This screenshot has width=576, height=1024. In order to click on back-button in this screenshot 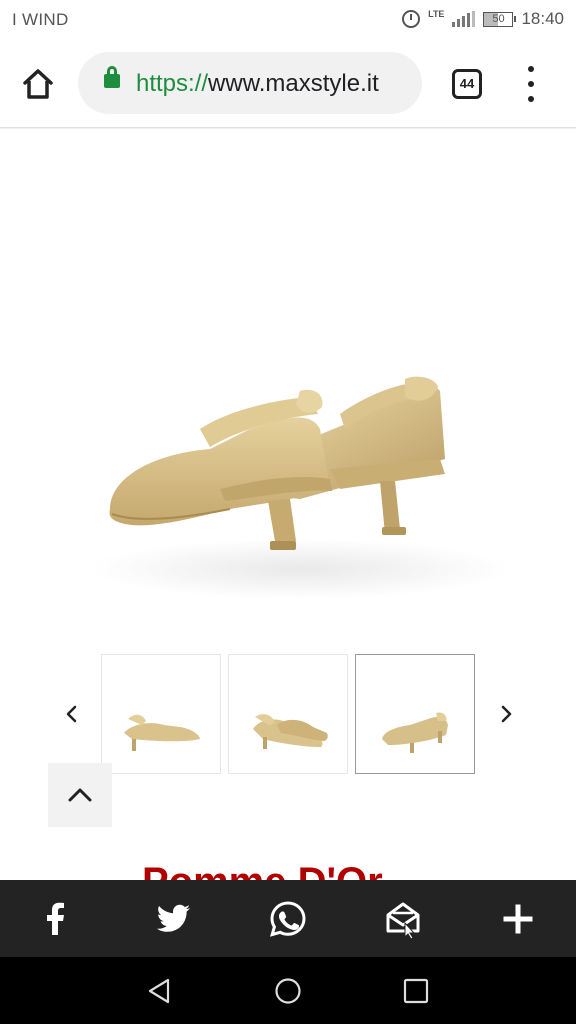, I will do `click(160, 991)`.